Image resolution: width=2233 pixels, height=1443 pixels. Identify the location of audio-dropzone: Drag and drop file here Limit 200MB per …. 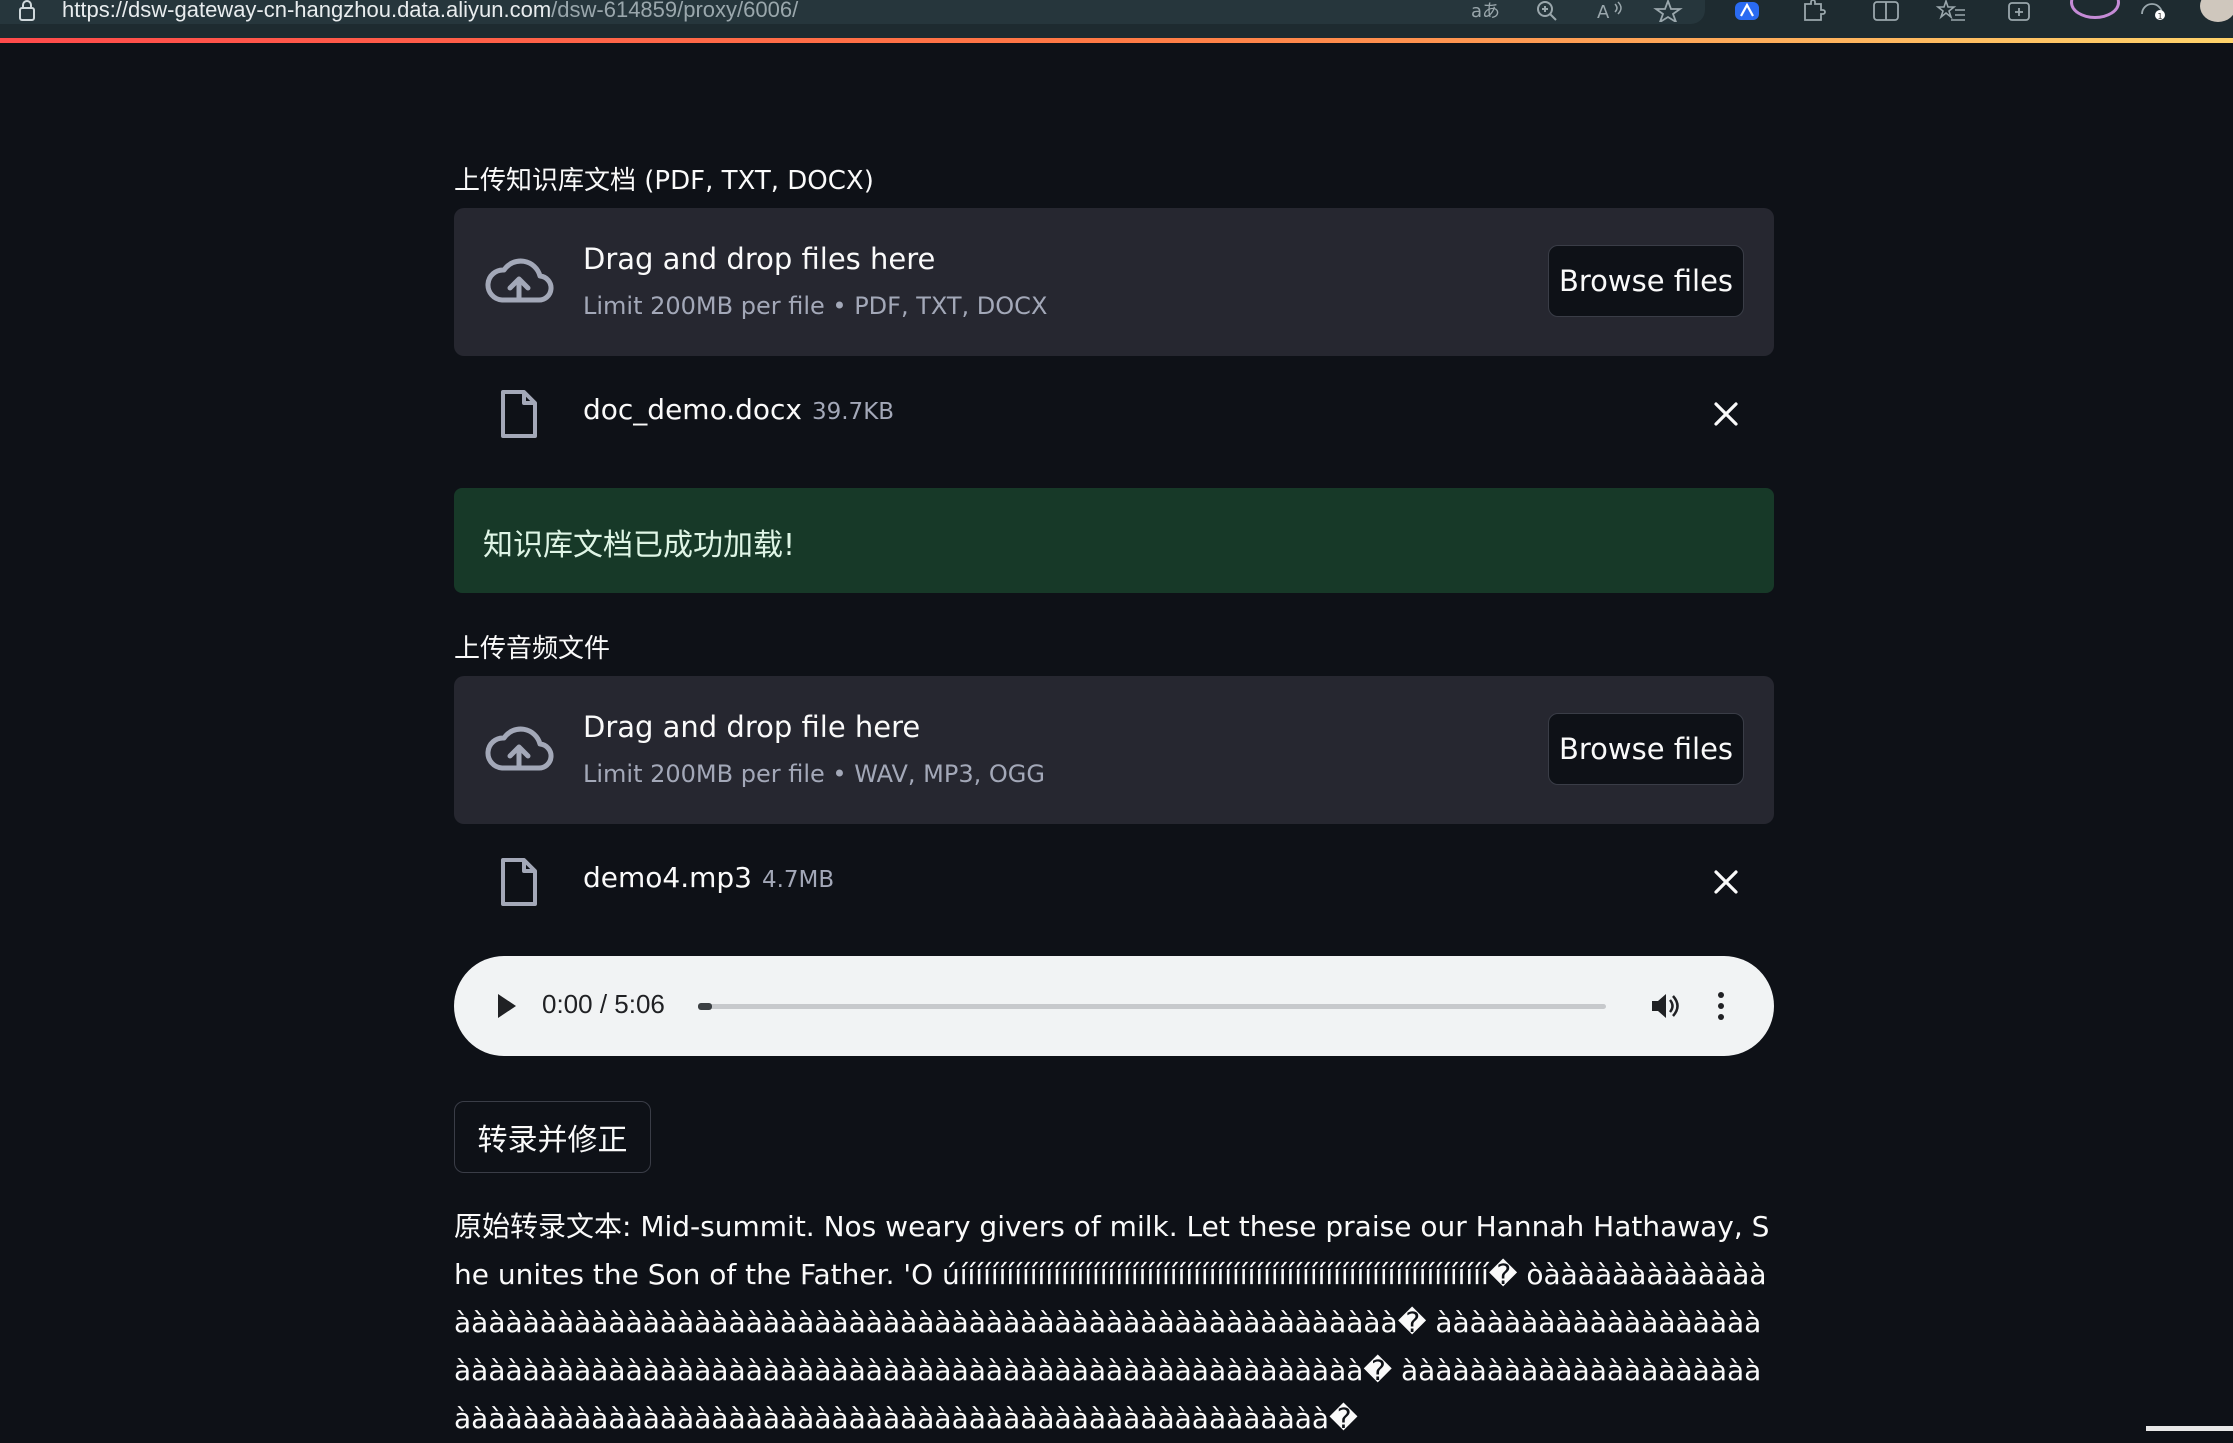
(1114, 750).